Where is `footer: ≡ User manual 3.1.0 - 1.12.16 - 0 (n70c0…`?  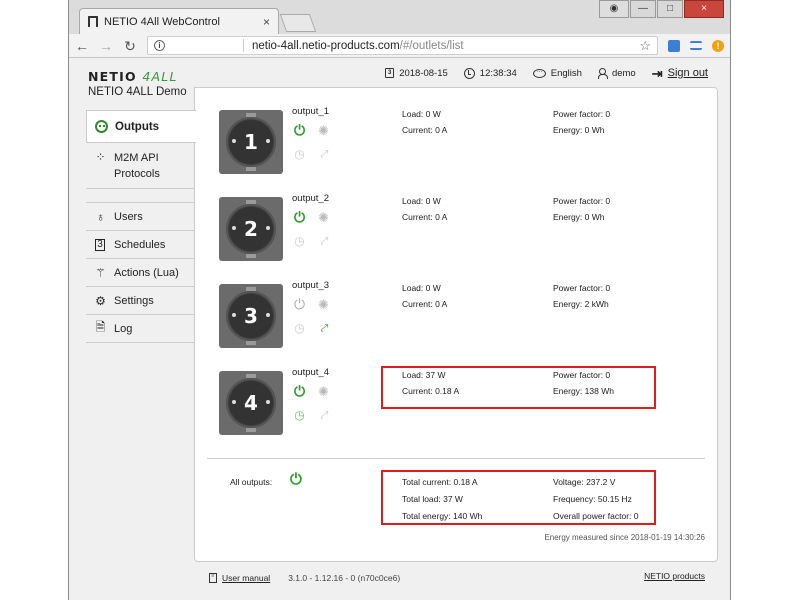 footer: ≡ User manual 3.1.0 - 1.12.16 - 0 (n70c0… is located at coordinates (304, 578).